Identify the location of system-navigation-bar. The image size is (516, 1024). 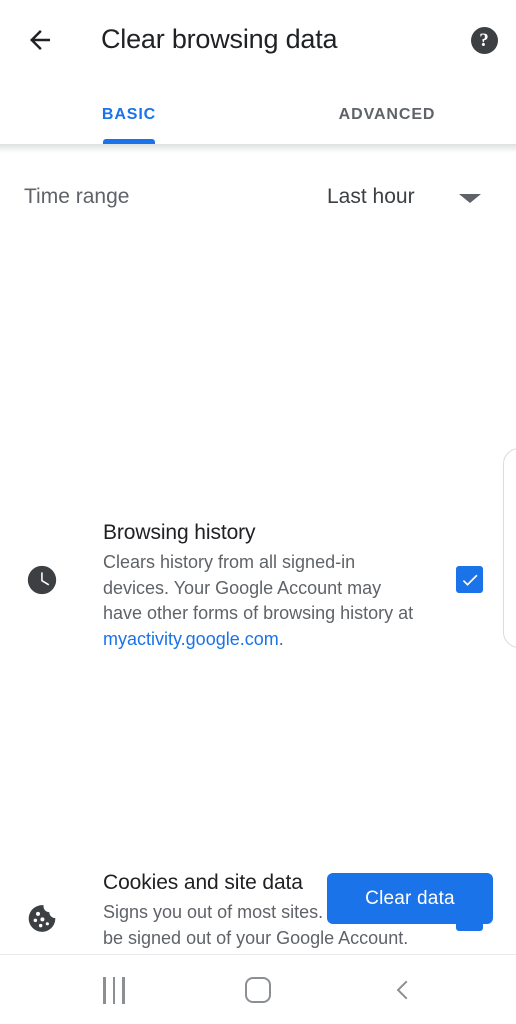
(258, 989).